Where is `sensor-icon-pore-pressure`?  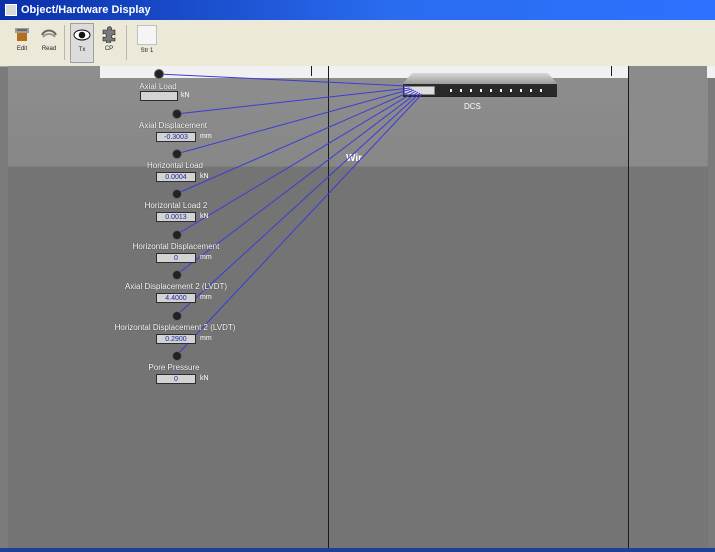 sensor-icon-pore-pressure is located at coordinates (177, 356).